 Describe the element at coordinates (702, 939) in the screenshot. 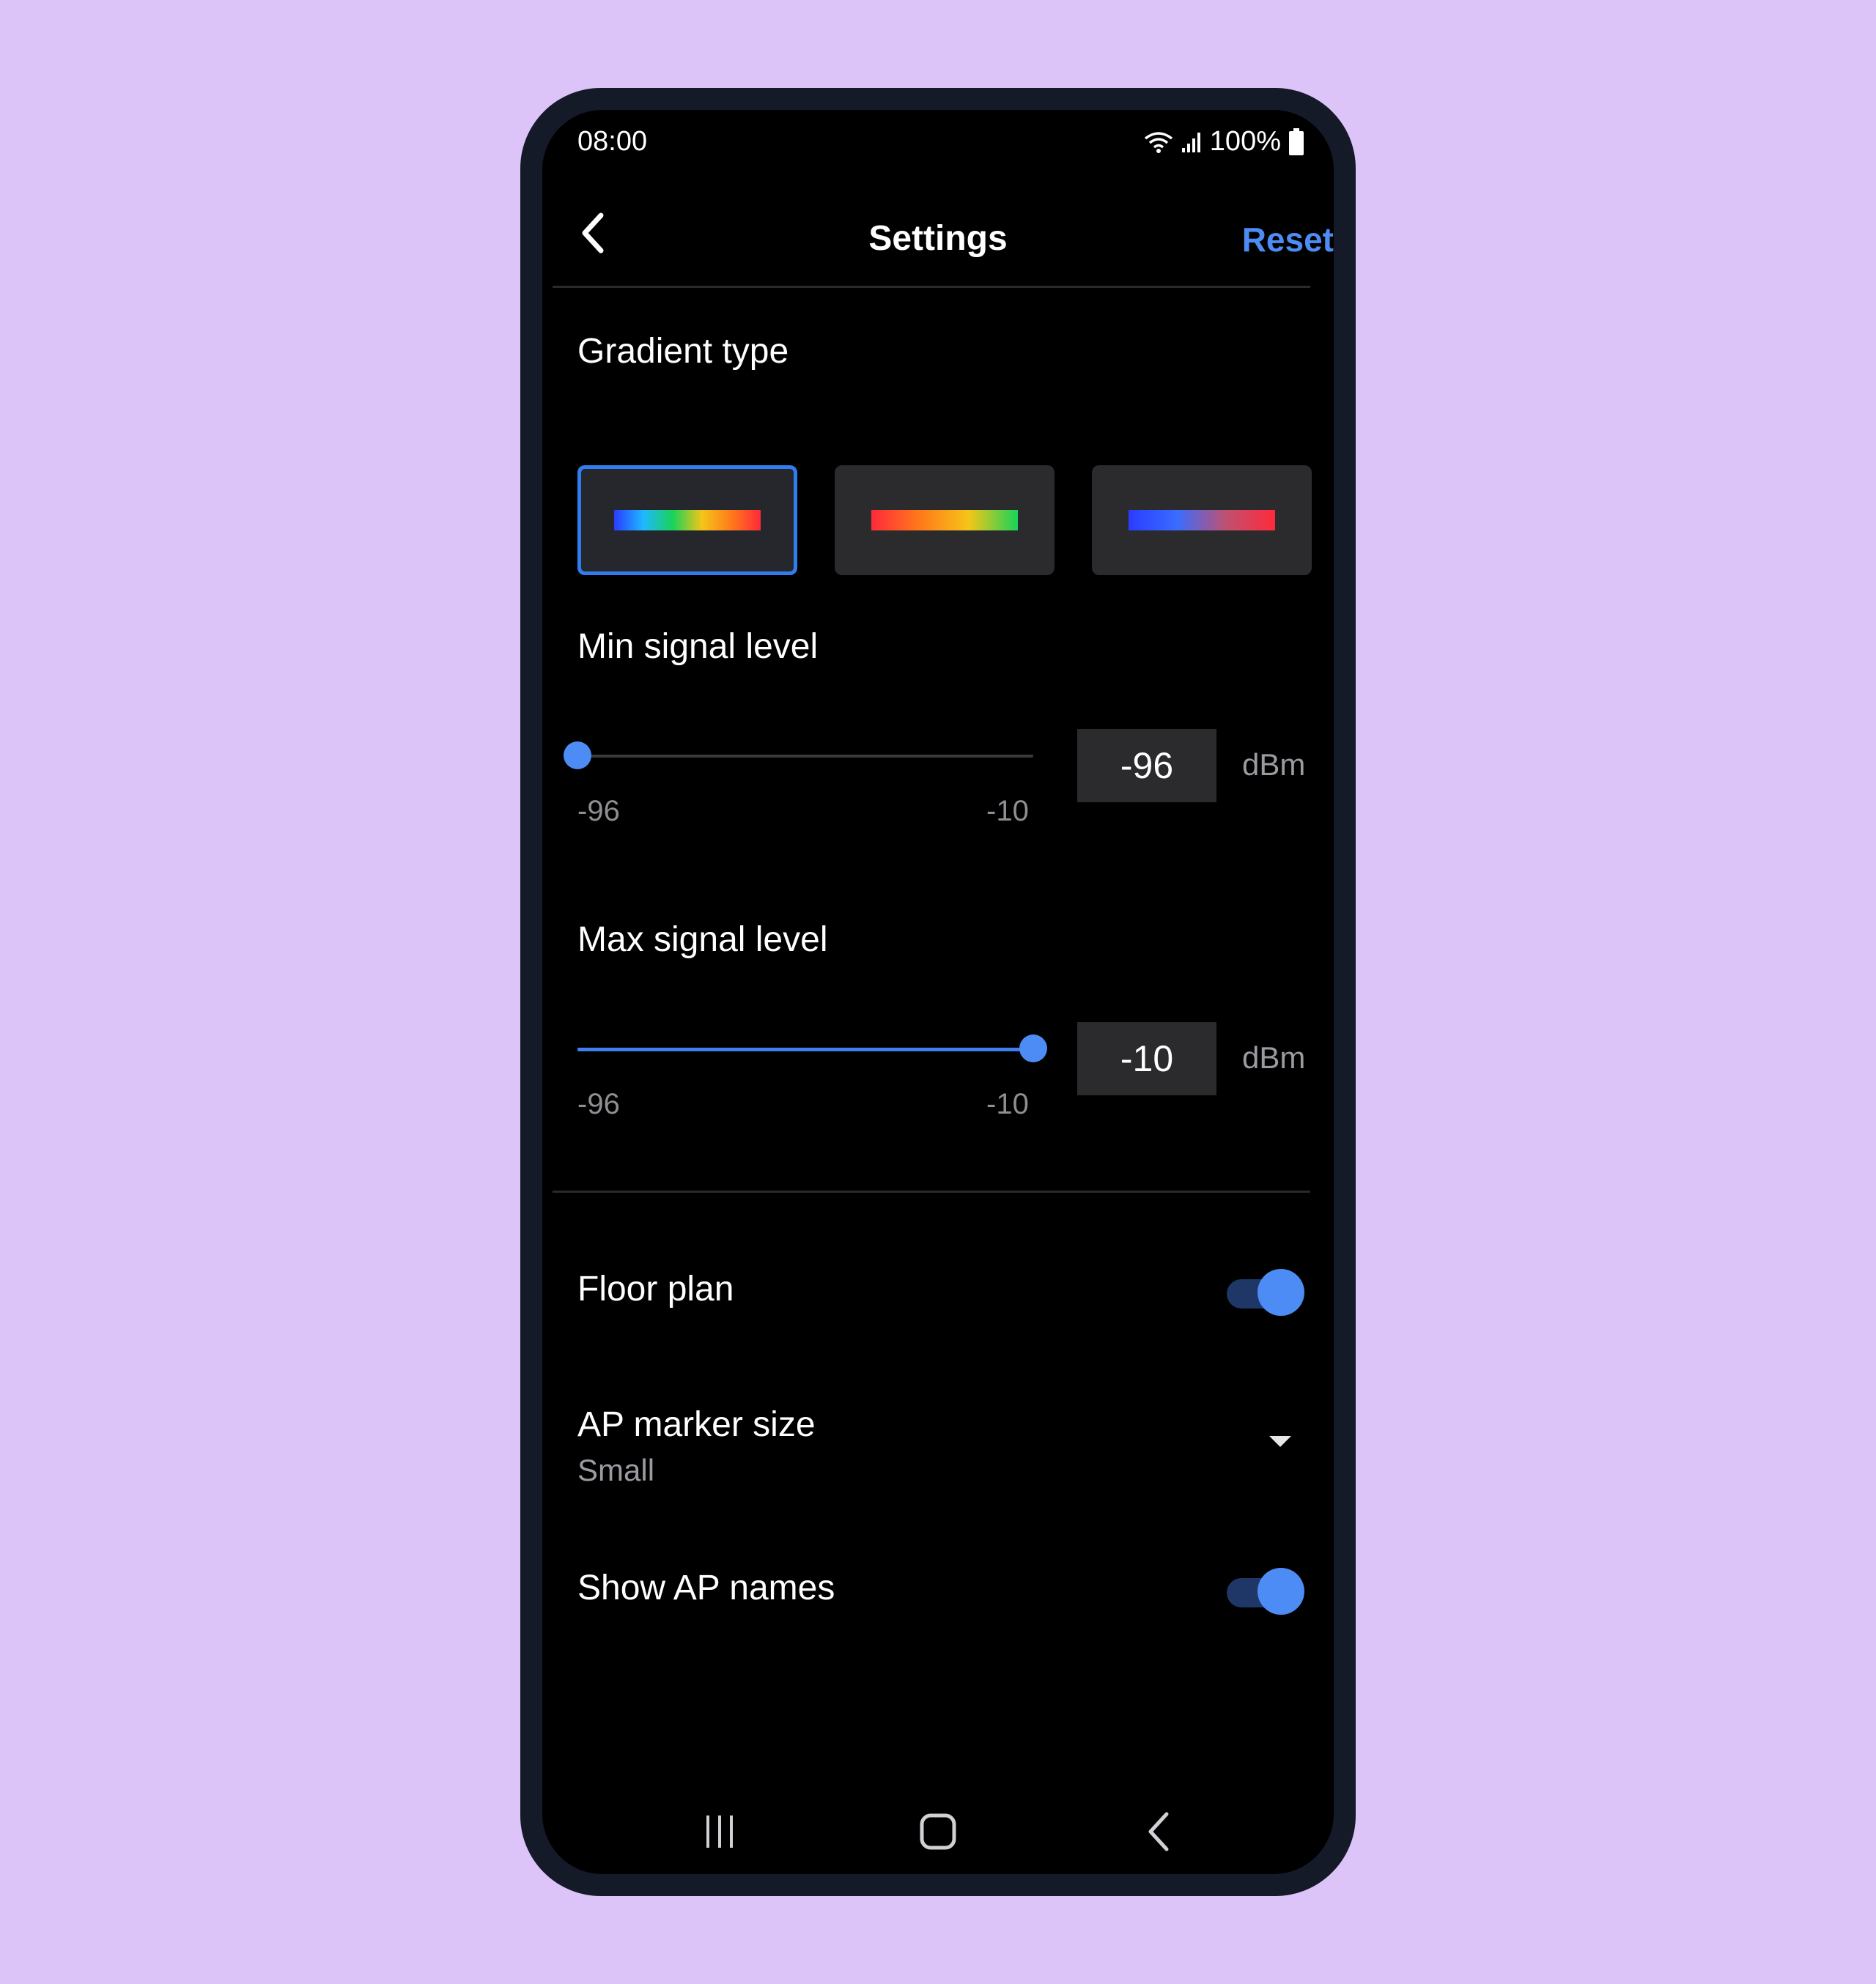

I see `max-signal-label: Max signal level` at that location.